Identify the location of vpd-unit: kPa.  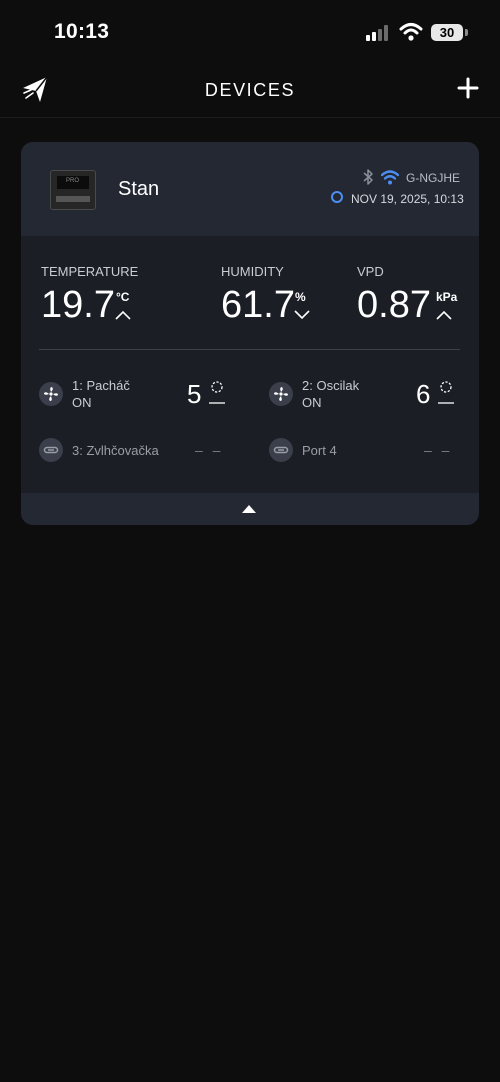
(447, 297).